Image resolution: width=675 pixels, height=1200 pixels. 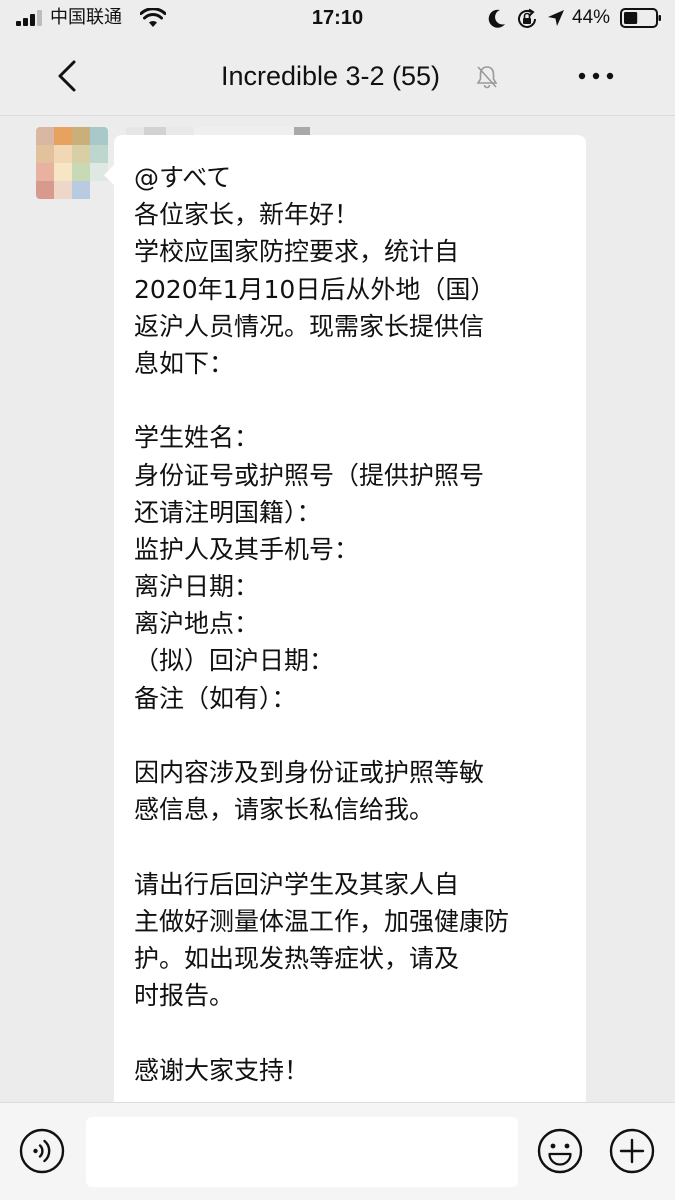 What do you see at coordinates (309, 326) in the screenshot?
I see `message-line: 返沪人员情况。现需家长提供信` at bounding box center [309, 326].